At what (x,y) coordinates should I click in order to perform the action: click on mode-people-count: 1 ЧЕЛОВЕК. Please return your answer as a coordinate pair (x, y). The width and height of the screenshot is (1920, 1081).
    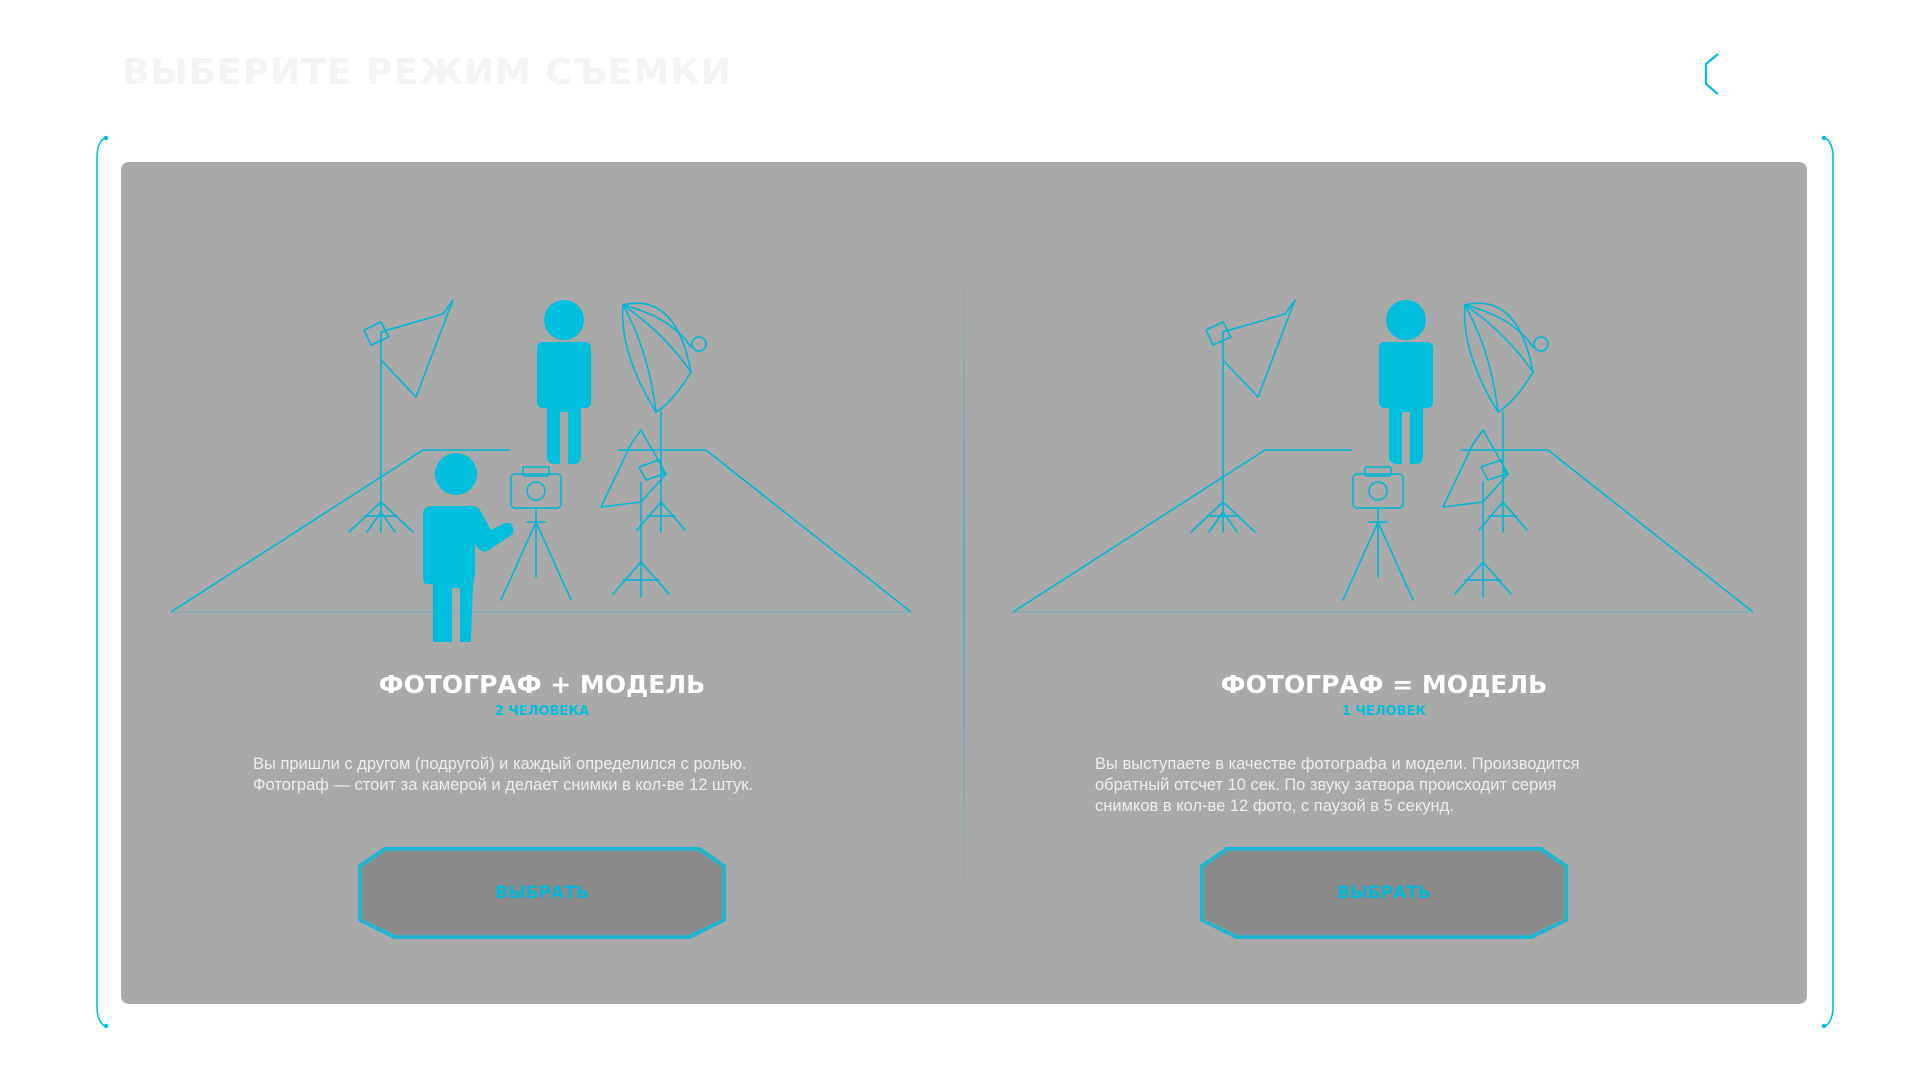
    Looking at the image, I should click on (1384, 711).